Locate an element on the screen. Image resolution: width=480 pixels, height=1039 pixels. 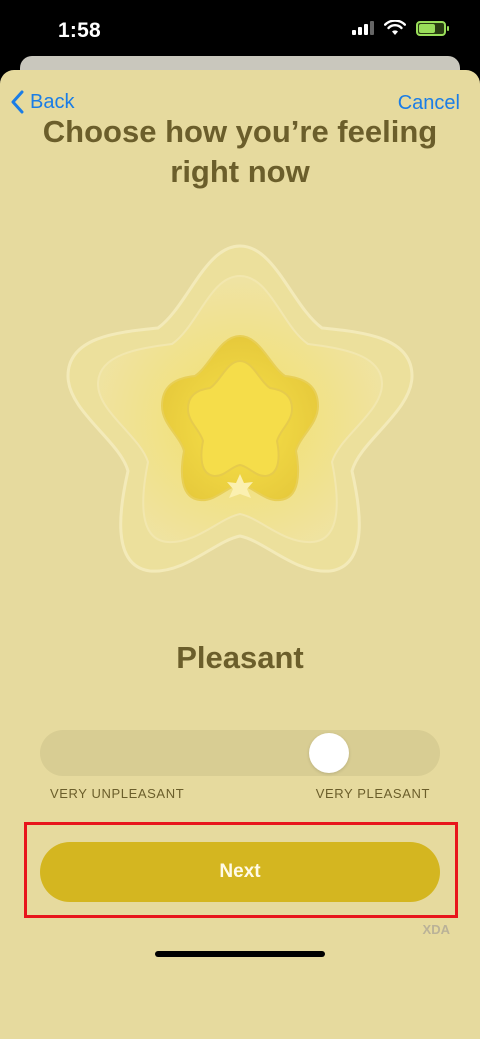
slider-labels: VERY UNPLEASANT VERY PLEASANT is located at coordinates (240, 793).